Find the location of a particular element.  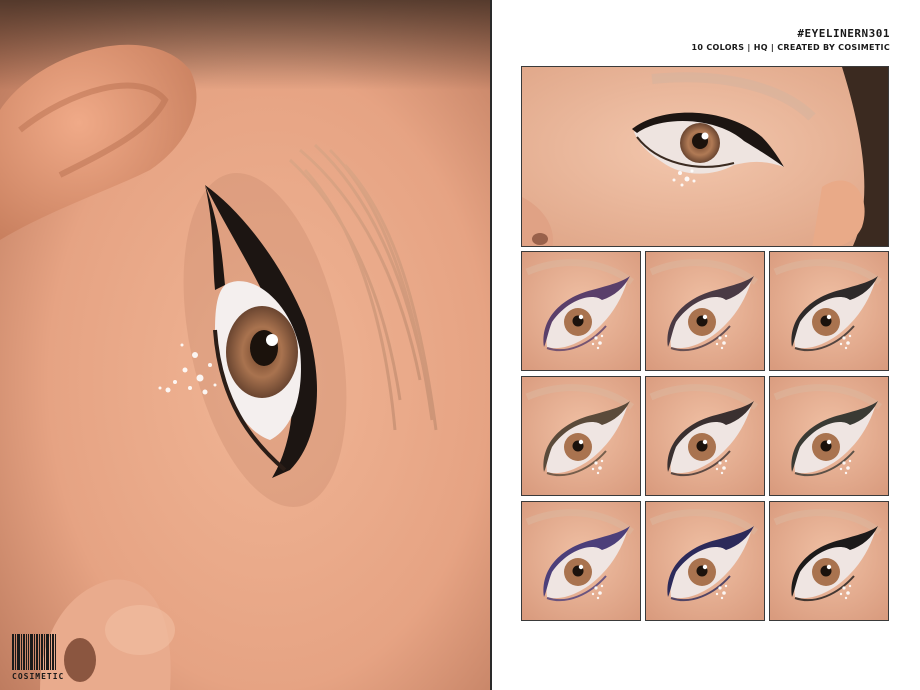

barcode-icon is located at coordinates (40, 652).